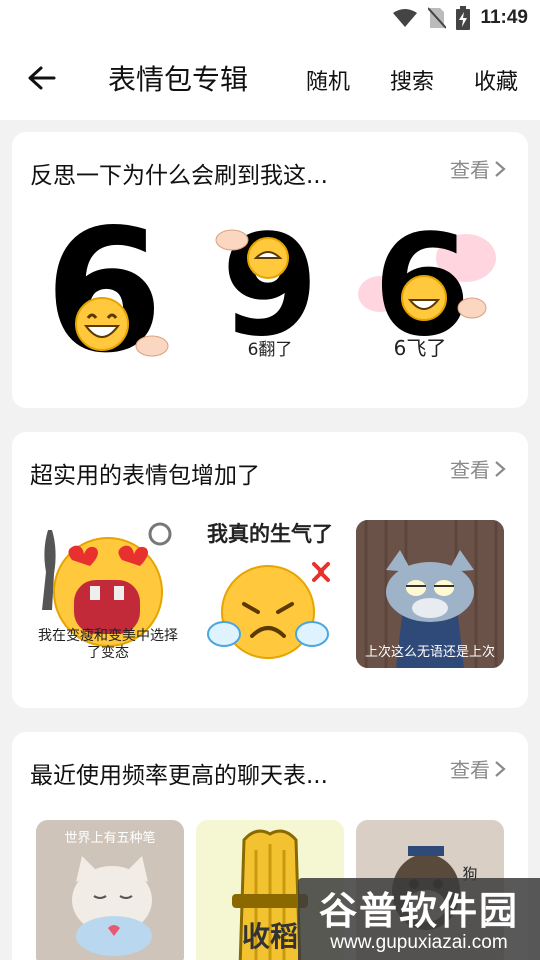 The height and width of the screenshot is (960, 540). I want to click on favorites-button: 收藏, so click(496, 80).